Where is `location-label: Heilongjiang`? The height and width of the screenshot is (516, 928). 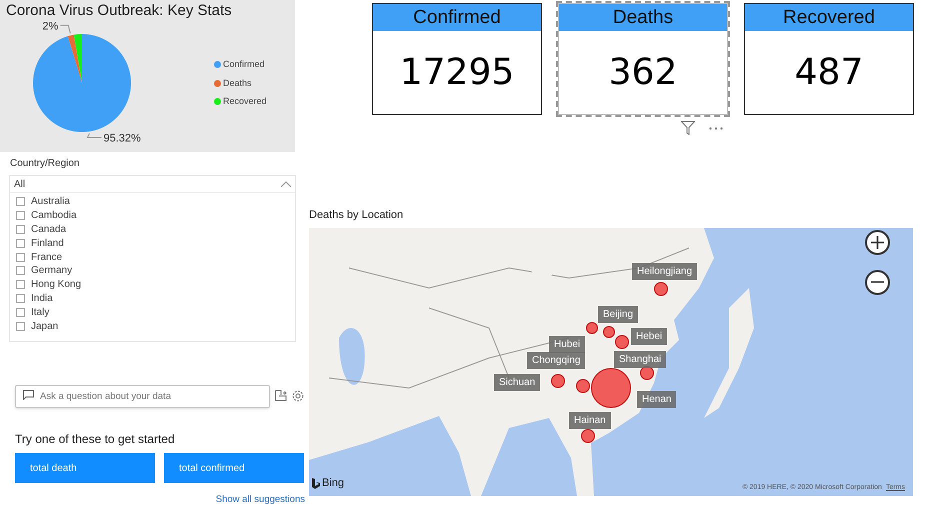 location-label: Heilongjiang is located at coordinates (665, 271).